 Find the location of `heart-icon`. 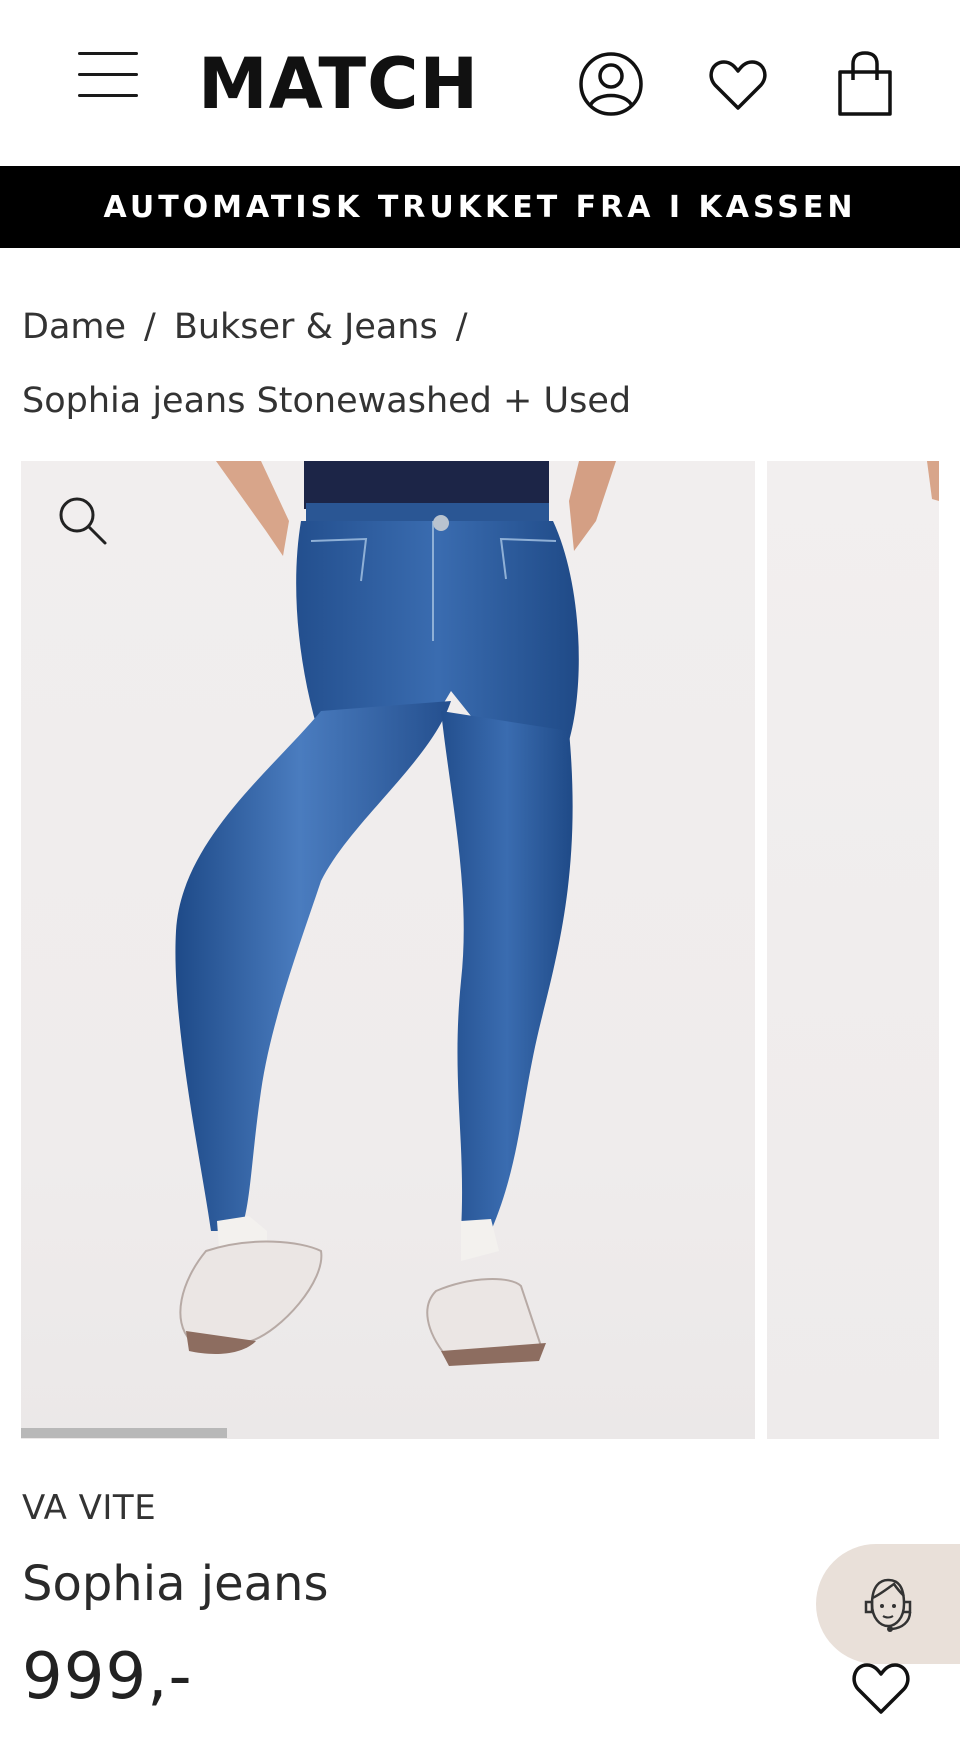

heart-icon is located at coordinates (738, 85).